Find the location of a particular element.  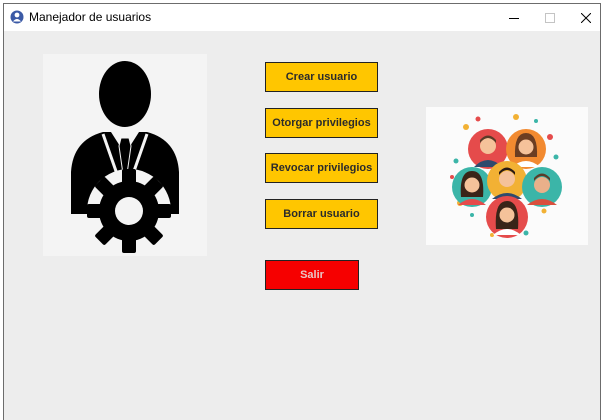

grant-privileges-button: Otorgar privilegios is located at coordinates (321, 123).